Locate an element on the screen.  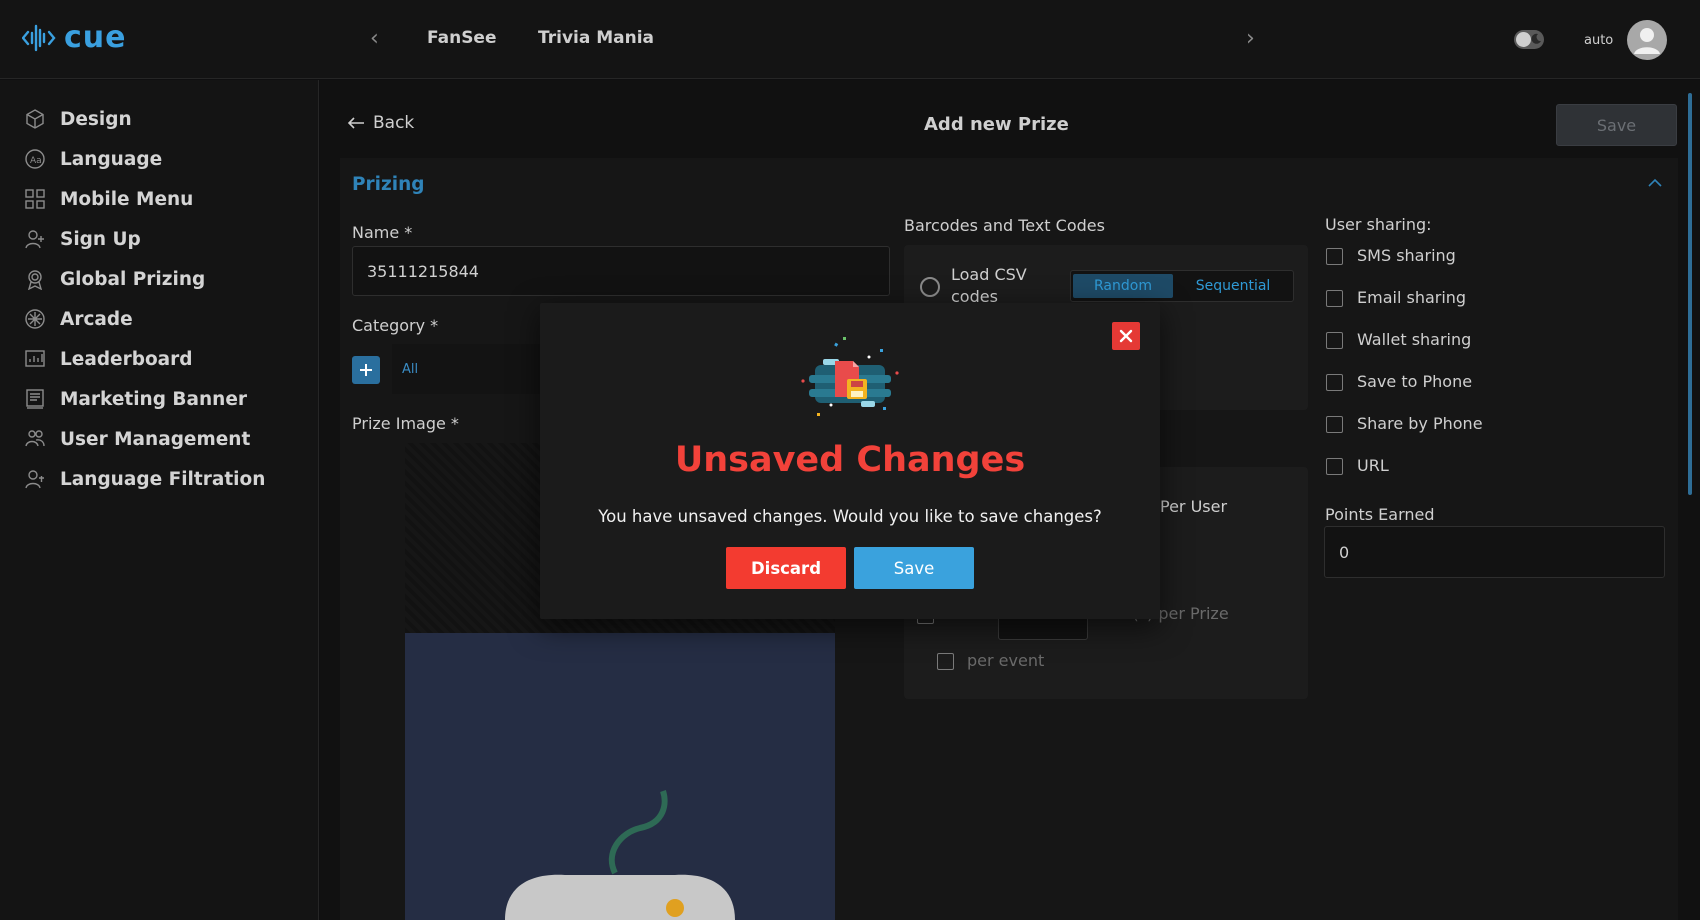
grid-icon is located at coordinates (35, 199).